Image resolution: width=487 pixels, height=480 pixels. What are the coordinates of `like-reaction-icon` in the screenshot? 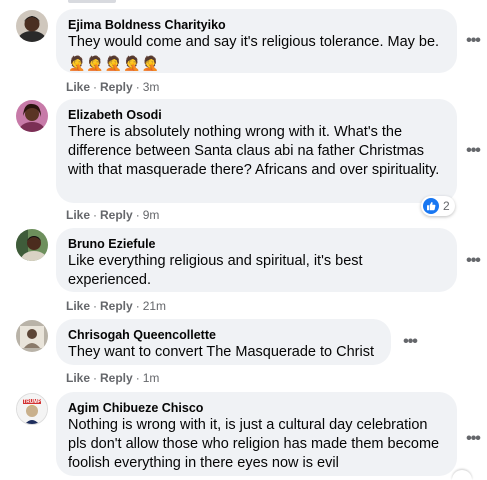 It's located at (431, 206).